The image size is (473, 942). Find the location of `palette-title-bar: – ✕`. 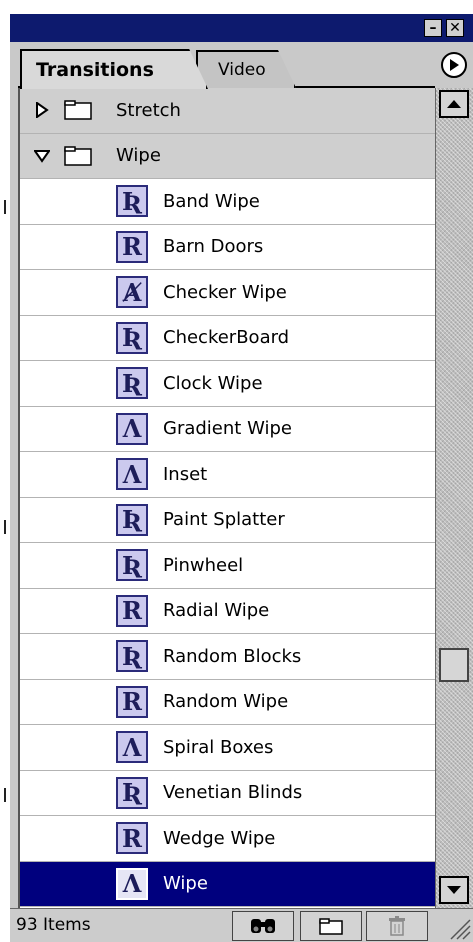

palette-title-bar: – ✕ is located at coordinates (241, 21).